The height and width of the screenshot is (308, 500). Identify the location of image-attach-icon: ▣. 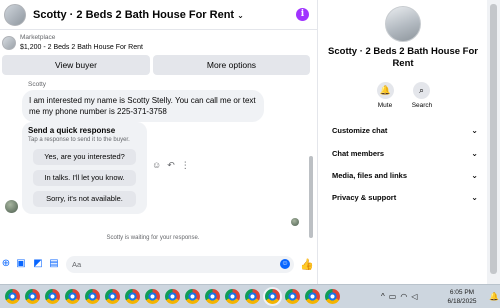
(21, 264).